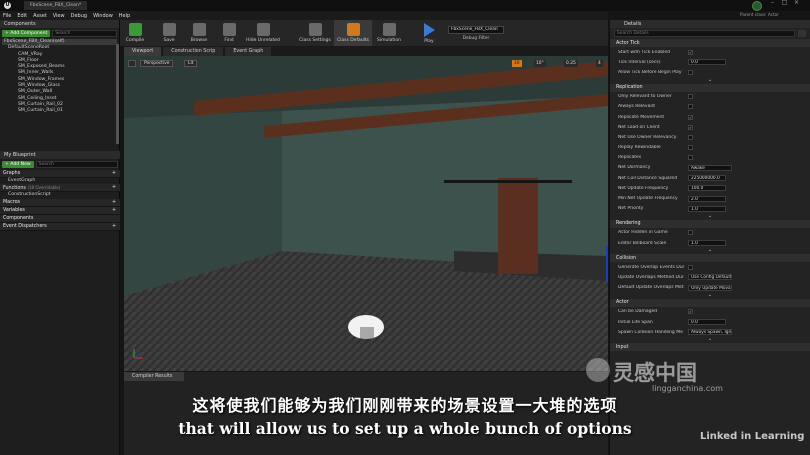 The height and width of the screenshot is (455, 810). I want to click on section-macros: Macros +, so click(60, 202).